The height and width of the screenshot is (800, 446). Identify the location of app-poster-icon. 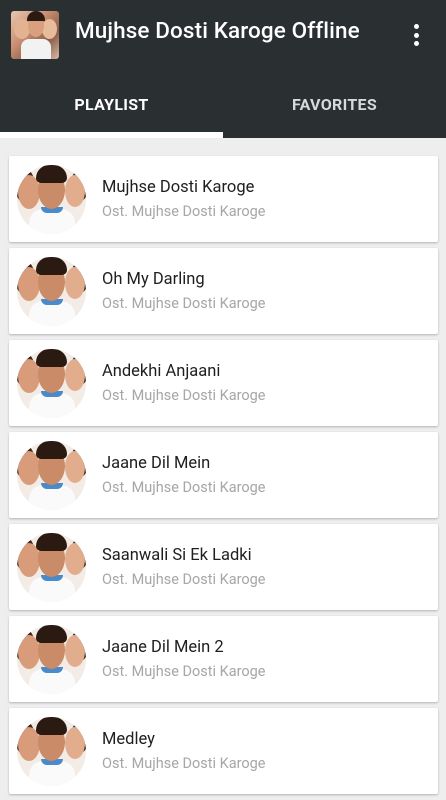
(35, 35).